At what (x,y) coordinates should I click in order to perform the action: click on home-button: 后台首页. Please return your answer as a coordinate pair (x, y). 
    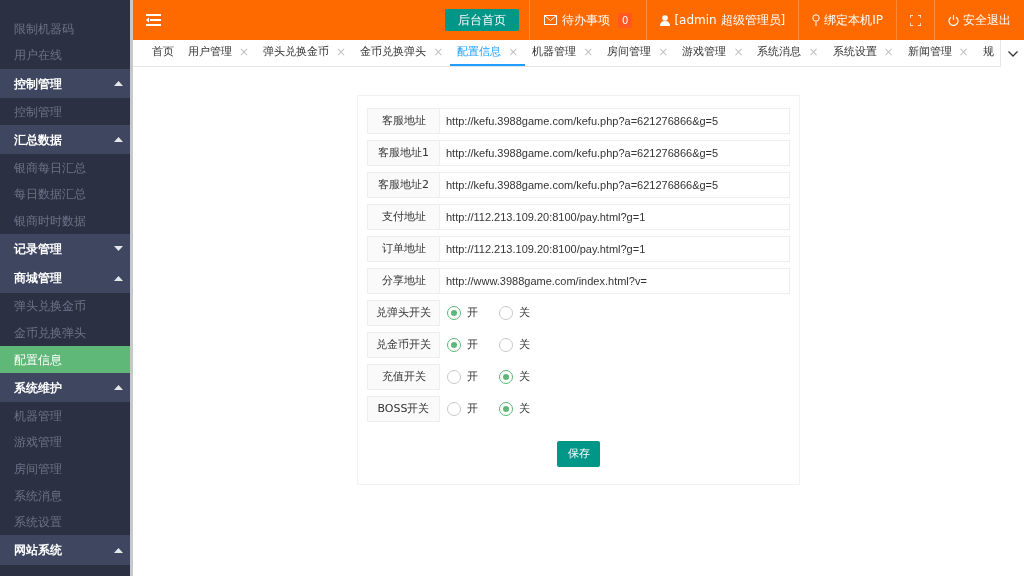
    Looking at the image, I should click on (482, 20).